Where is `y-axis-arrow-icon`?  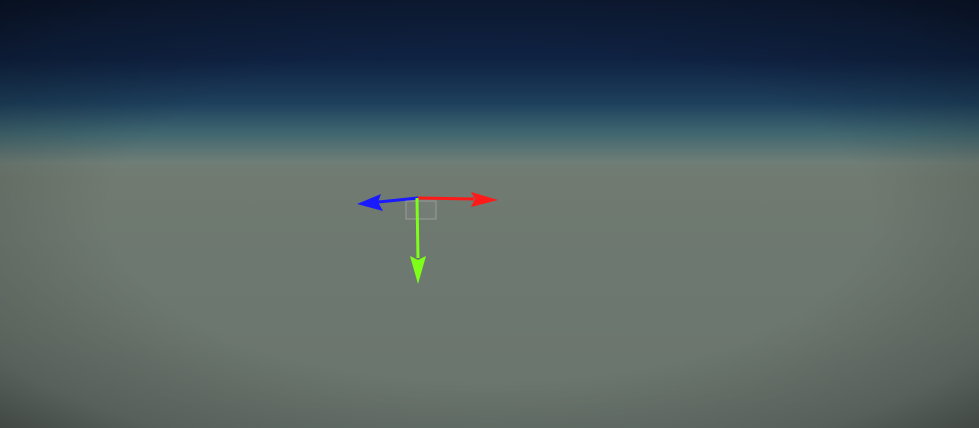
y-axis-arrow-icon is located at coordinates (418, 270).